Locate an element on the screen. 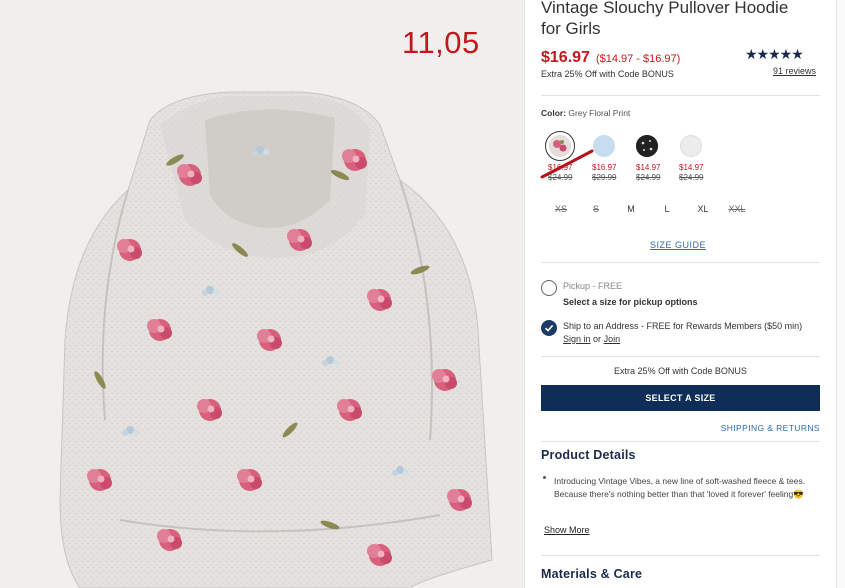 The height and width of the screenshot is (588, 845). product-details-heading: Product Details is located at coordinates (588, 455).